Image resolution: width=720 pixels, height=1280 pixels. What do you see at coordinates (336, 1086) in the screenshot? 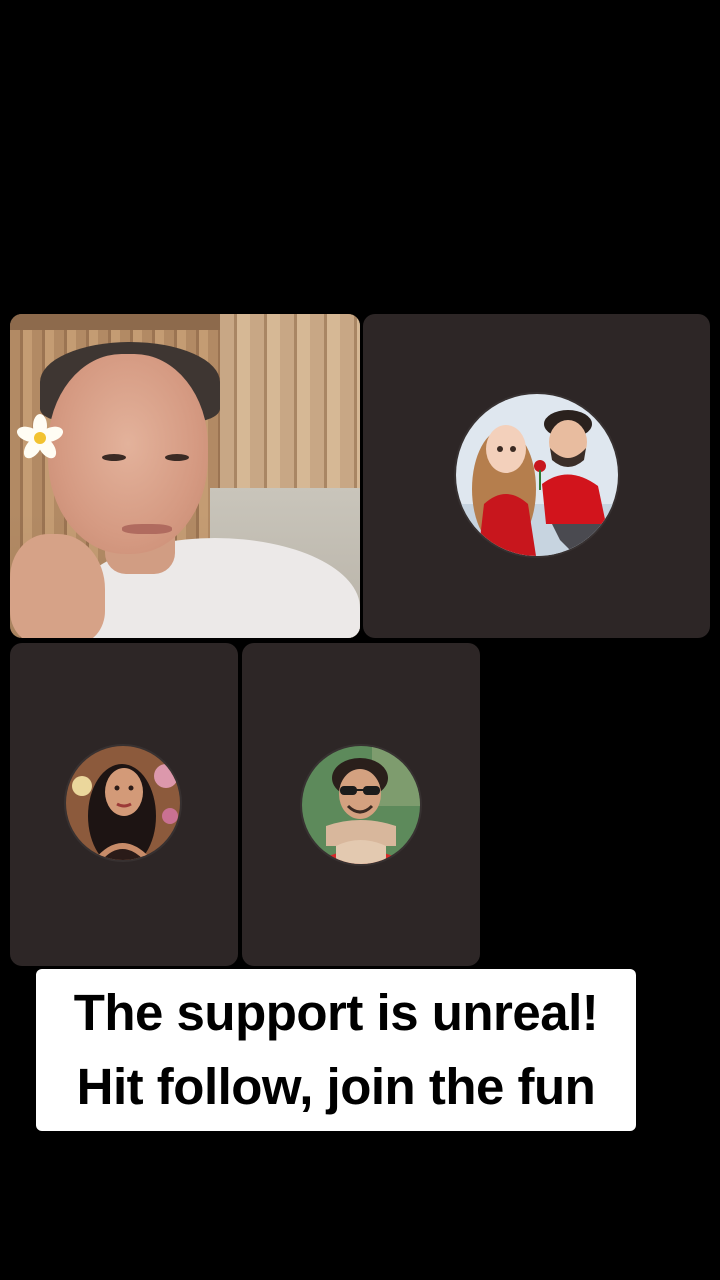
I see `caption-line-2: Hit follow, join the fun` at bounding box center [336, 1086].